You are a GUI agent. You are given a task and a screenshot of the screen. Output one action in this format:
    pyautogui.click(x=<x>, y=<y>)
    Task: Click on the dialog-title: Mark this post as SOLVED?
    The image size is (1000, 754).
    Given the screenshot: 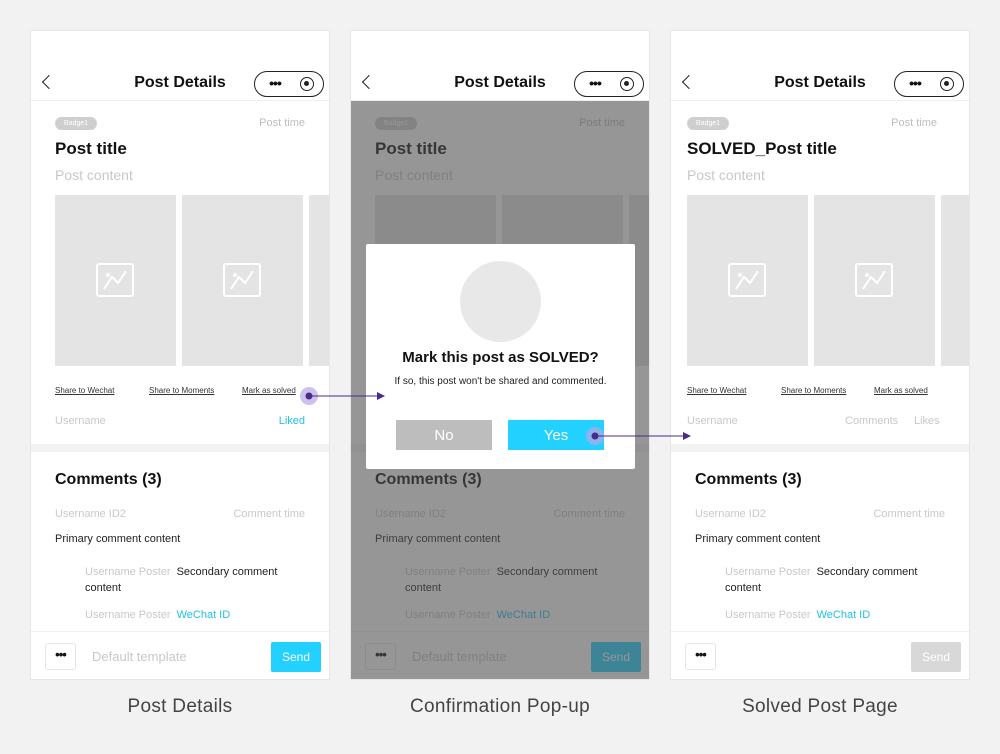 What is the action you would take?
    pyautogui.click(x=500, y=357)
    